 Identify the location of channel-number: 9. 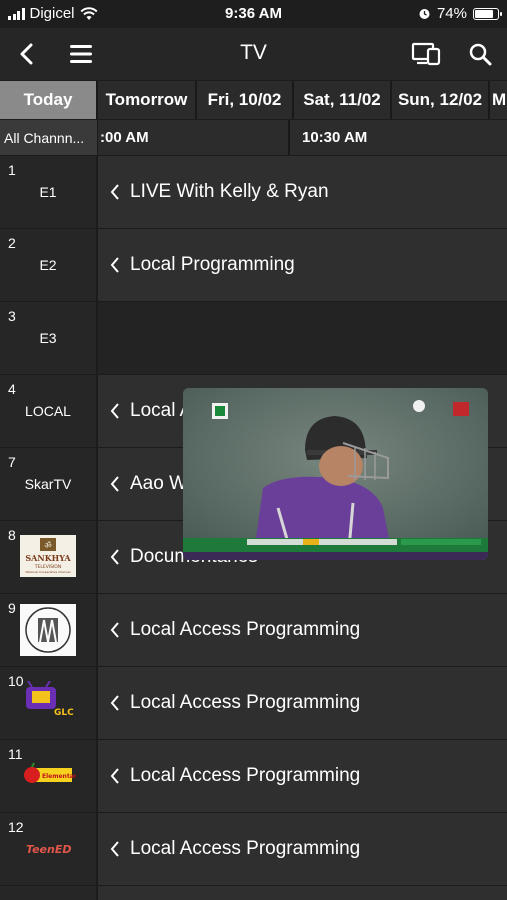
(12, 608).